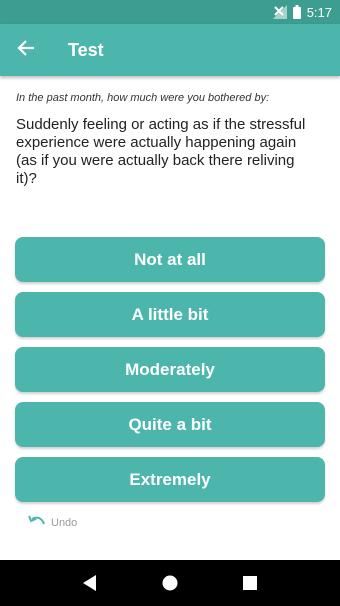 This screenshot has width=340, height=606. Describe the element at coordinates (250, 583) in the screenshot. I see `nav-recents-icon` at that location.